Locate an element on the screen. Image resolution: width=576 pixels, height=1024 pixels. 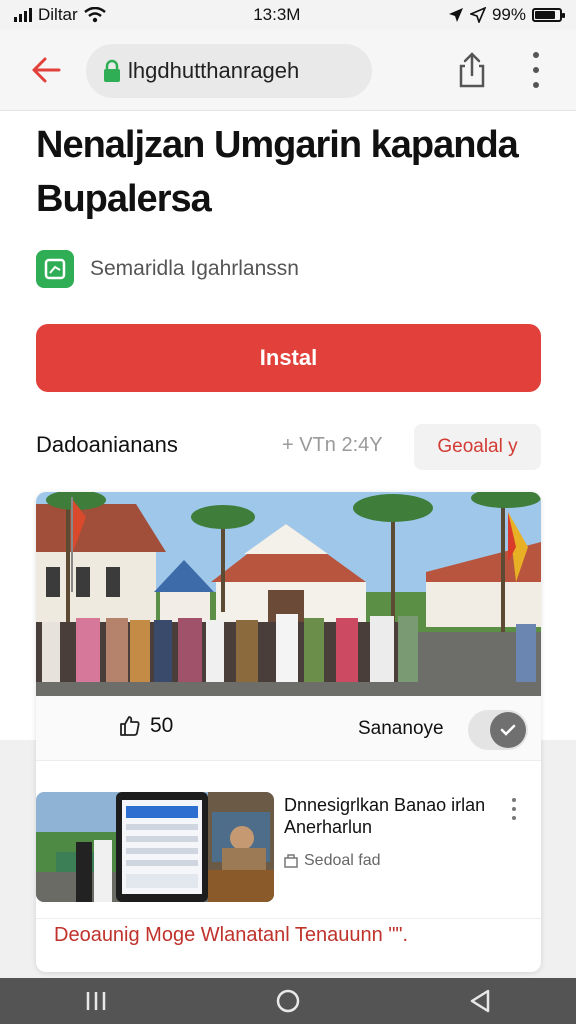
save-toggle is located at coordinates (498, 730).